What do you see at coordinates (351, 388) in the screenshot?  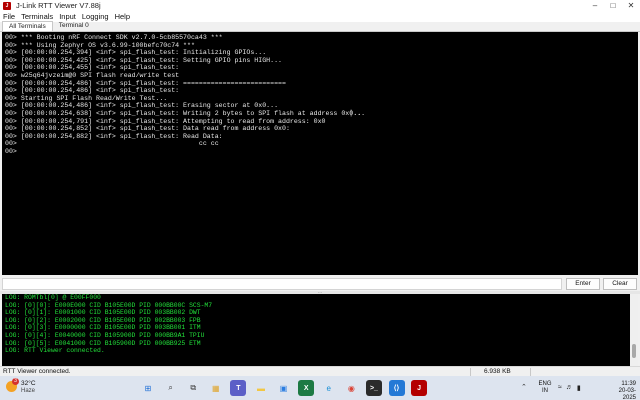 I see `chrome-icon: ◉` at bounding box center [351, 388].